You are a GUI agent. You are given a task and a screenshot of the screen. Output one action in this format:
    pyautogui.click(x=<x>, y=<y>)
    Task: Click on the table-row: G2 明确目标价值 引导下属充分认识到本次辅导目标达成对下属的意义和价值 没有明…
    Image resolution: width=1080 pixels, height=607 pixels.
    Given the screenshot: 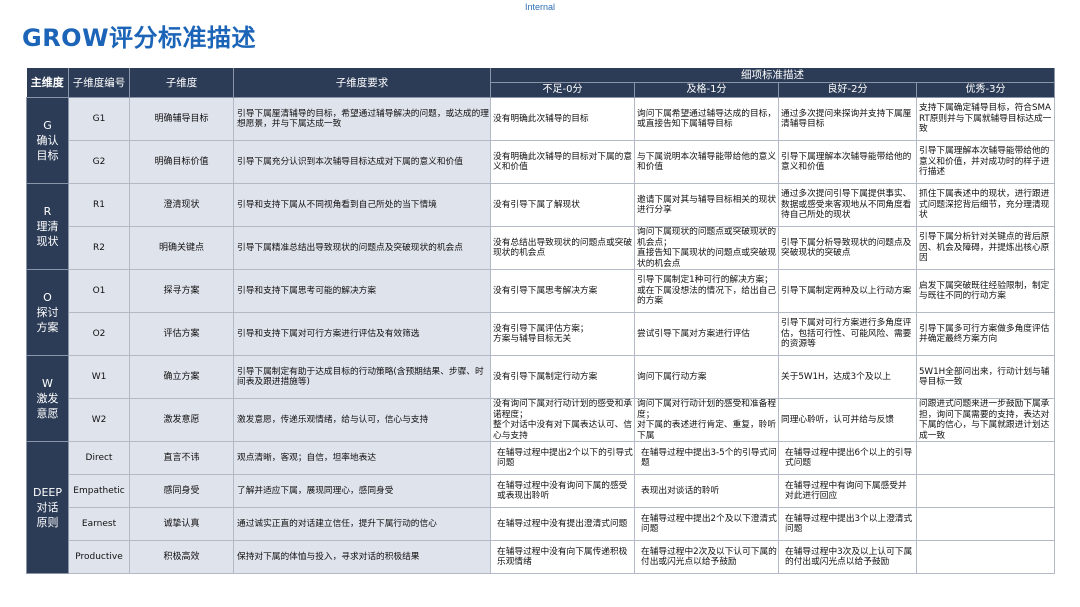 What is the action you would take?
    pyautogui.click(x=541, y=162)
    